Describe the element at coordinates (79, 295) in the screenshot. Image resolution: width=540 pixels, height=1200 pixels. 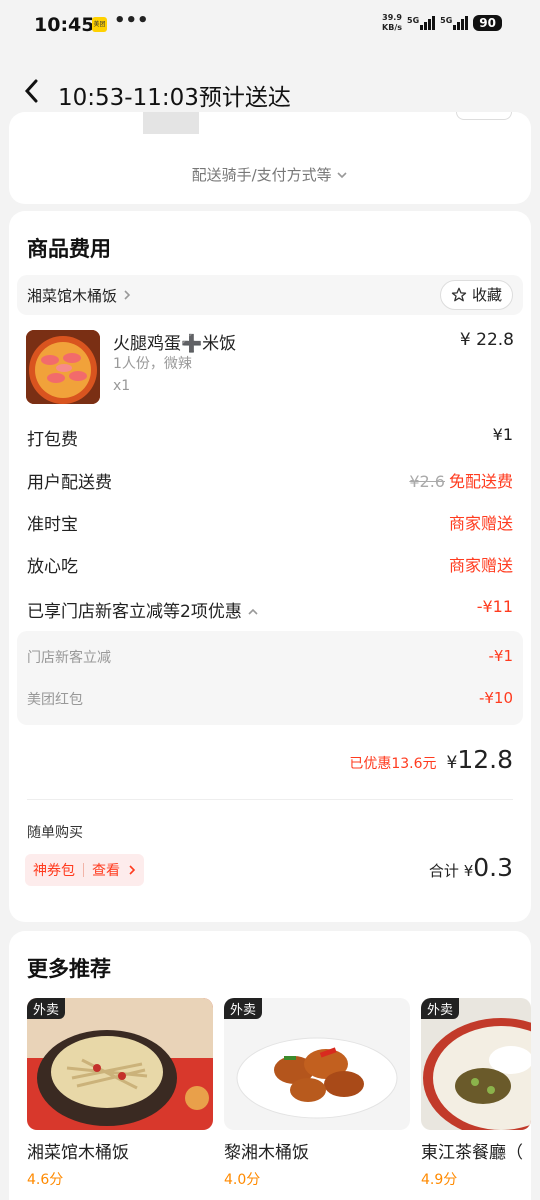
I see `store-name-link: 湘菜馆木桶饭` at that location.